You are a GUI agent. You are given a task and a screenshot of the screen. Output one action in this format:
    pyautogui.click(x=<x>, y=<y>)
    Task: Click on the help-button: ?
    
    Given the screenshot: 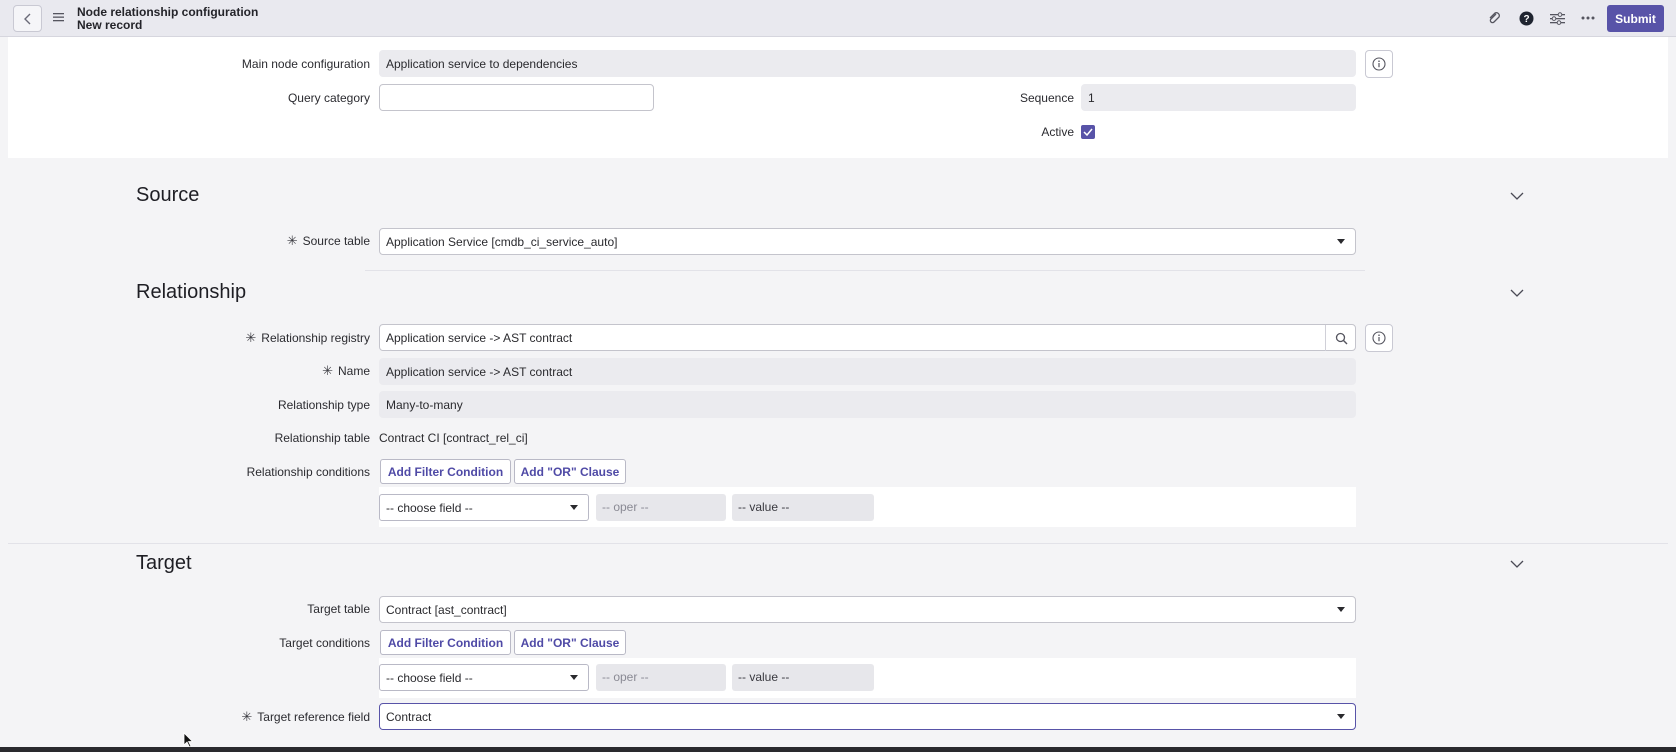 What is the action you would take?
    pyautogui.click(x=1526, y=18)
    